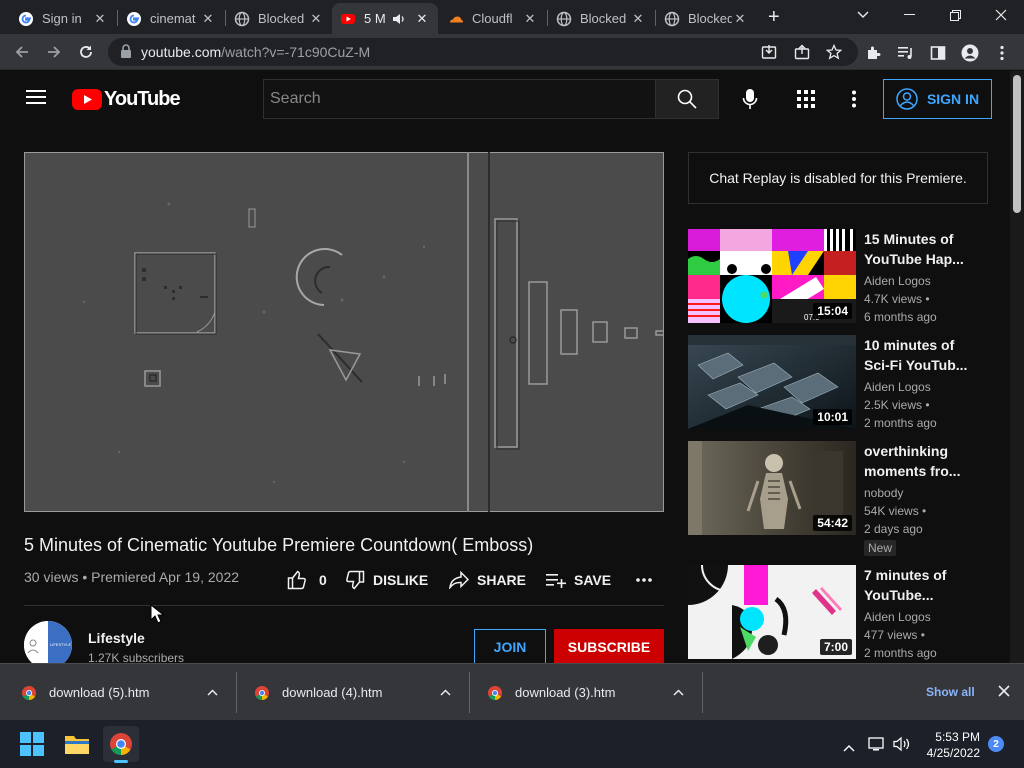 The height and width of the screenshot is (768, 1024). I want to click on youtube-logo: YouTube, so click(126, 99).